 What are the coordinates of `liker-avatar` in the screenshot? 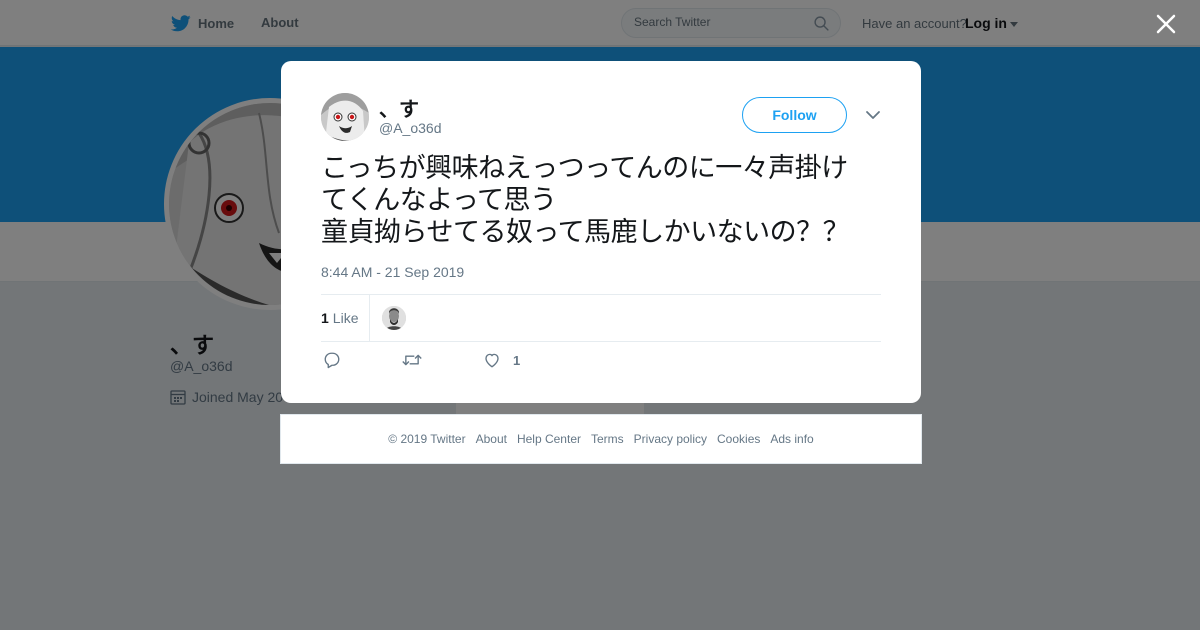 It's located at (394, 318).